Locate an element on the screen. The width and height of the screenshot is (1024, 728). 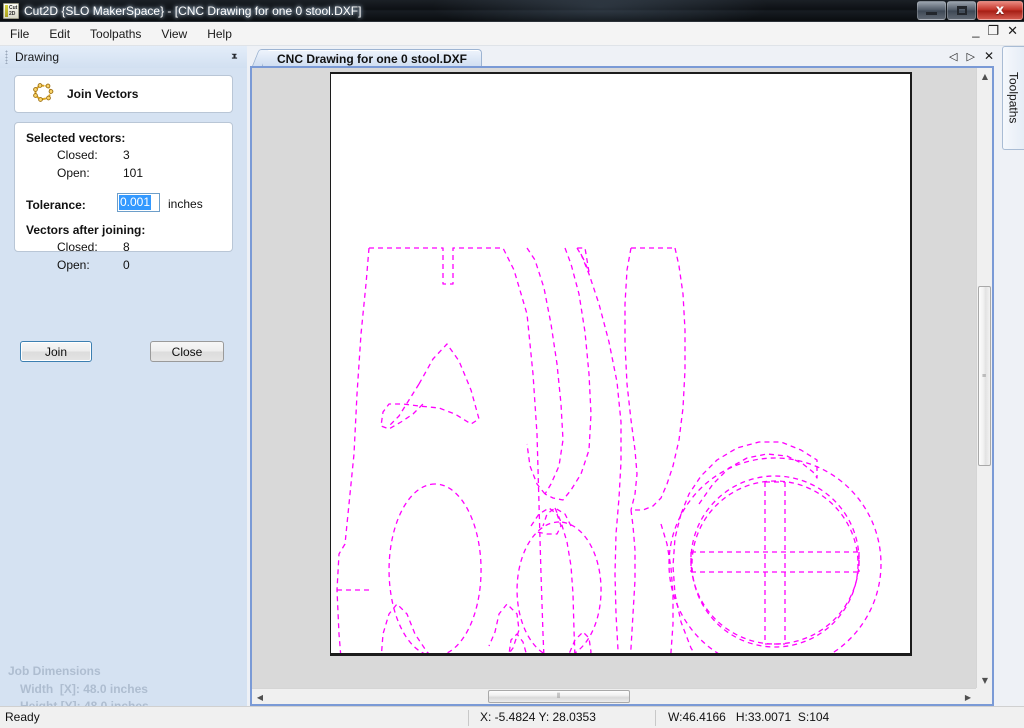
scroll-right-button: ▶ is located at coordinates (968, 697).